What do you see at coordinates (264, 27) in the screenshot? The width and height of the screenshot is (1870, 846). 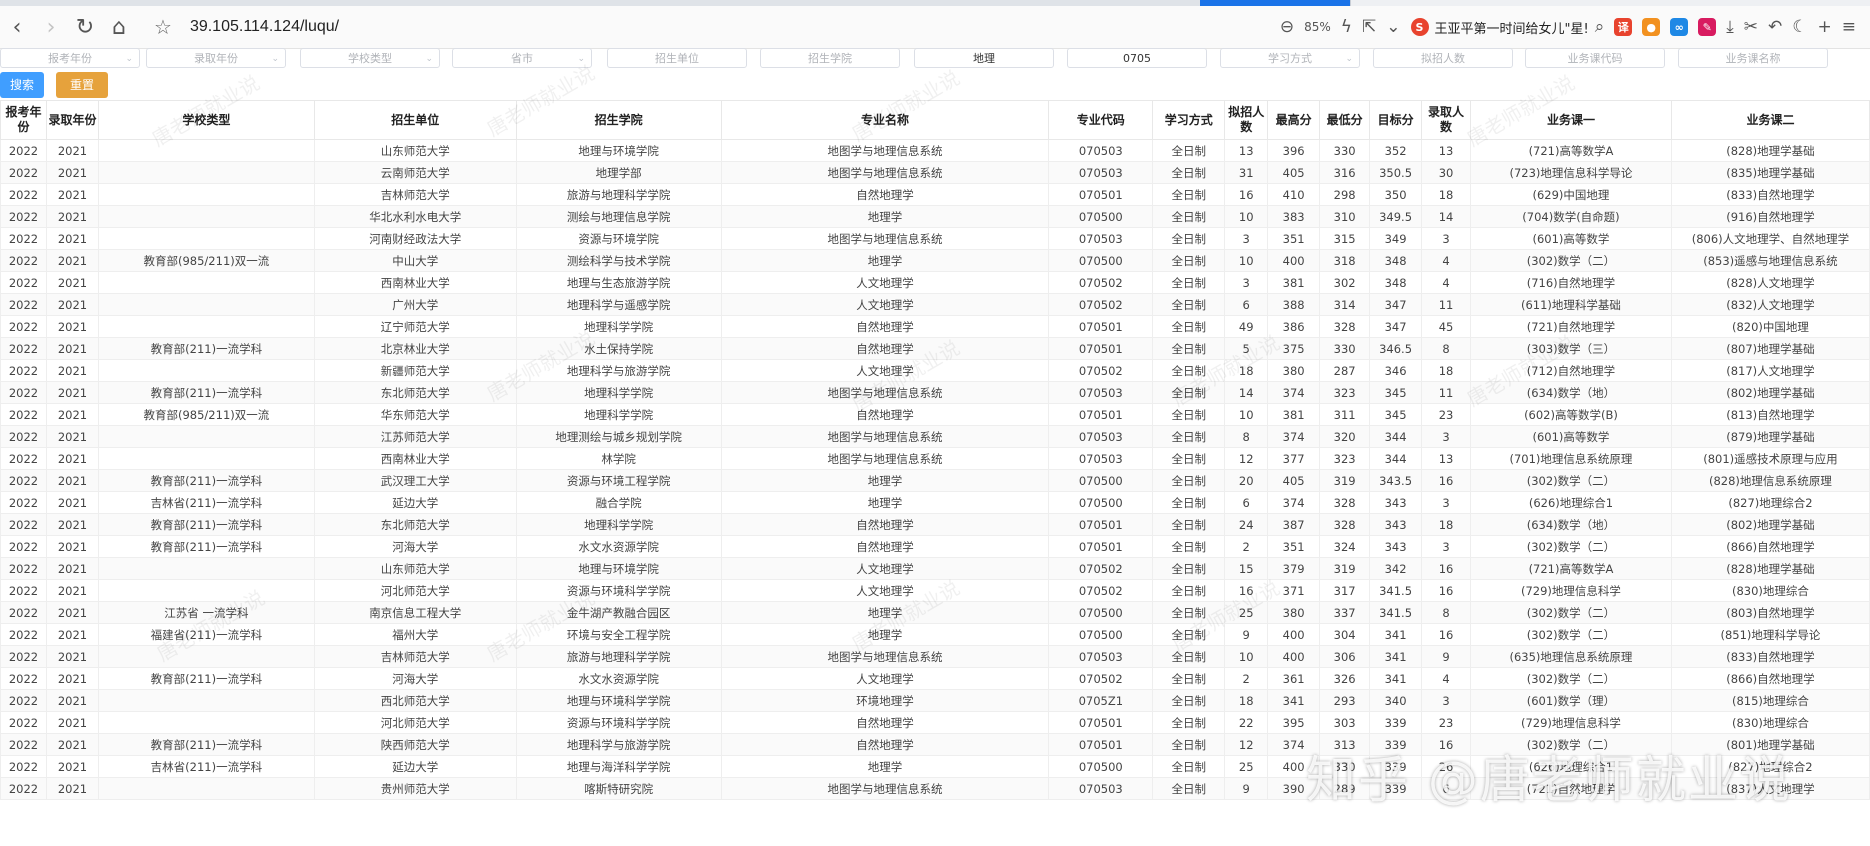 I see `address-bar: 39.105.114.124/luqu/` at bounding box center [264, 27].